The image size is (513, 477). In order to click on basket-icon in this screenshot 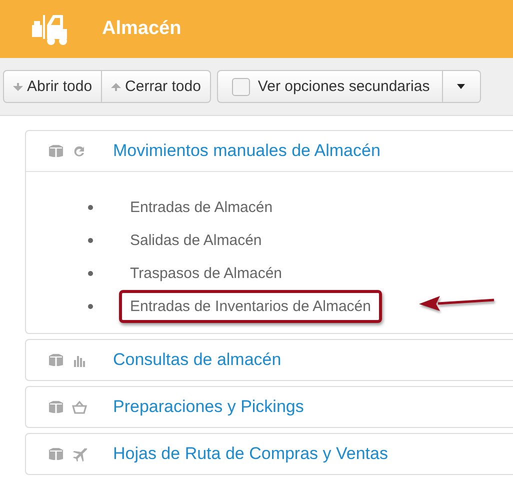, I will do `click(79, 407)`.